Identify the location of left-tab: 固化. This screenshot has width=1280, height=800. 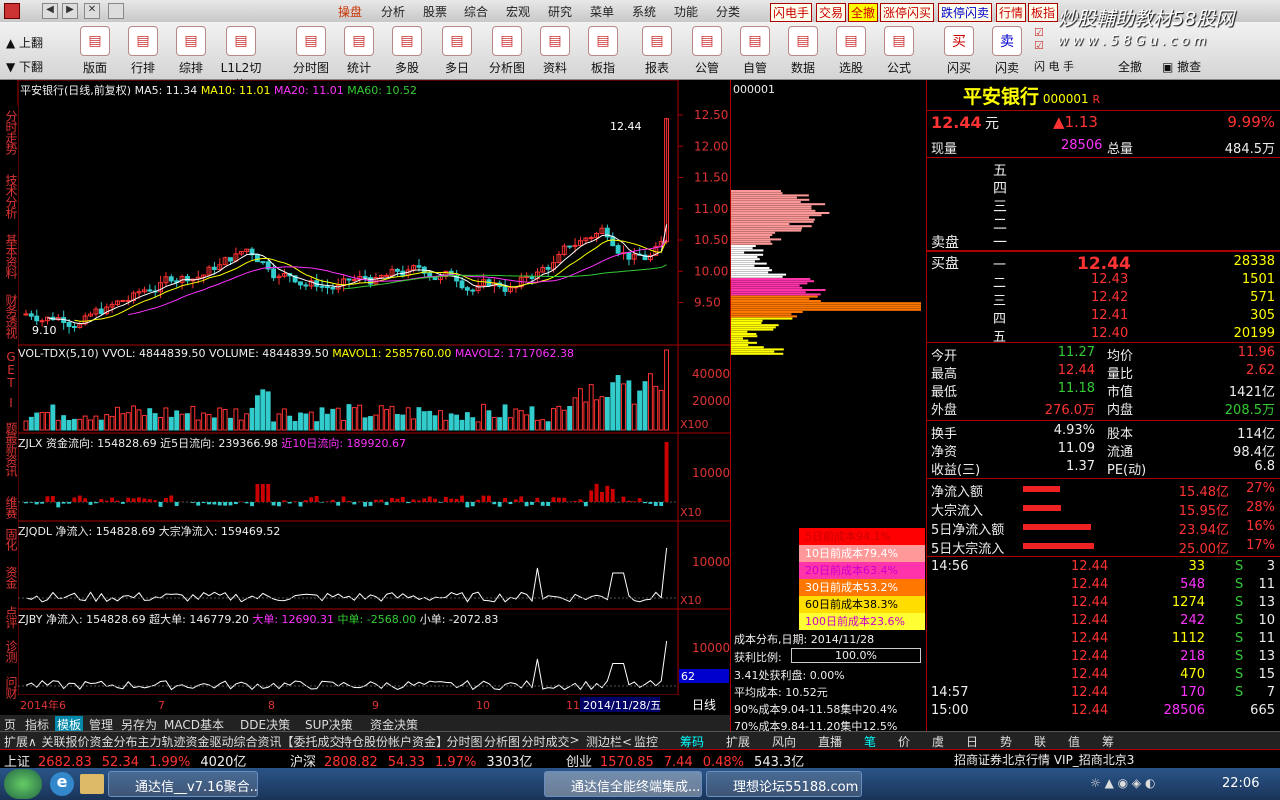
(9, 539).